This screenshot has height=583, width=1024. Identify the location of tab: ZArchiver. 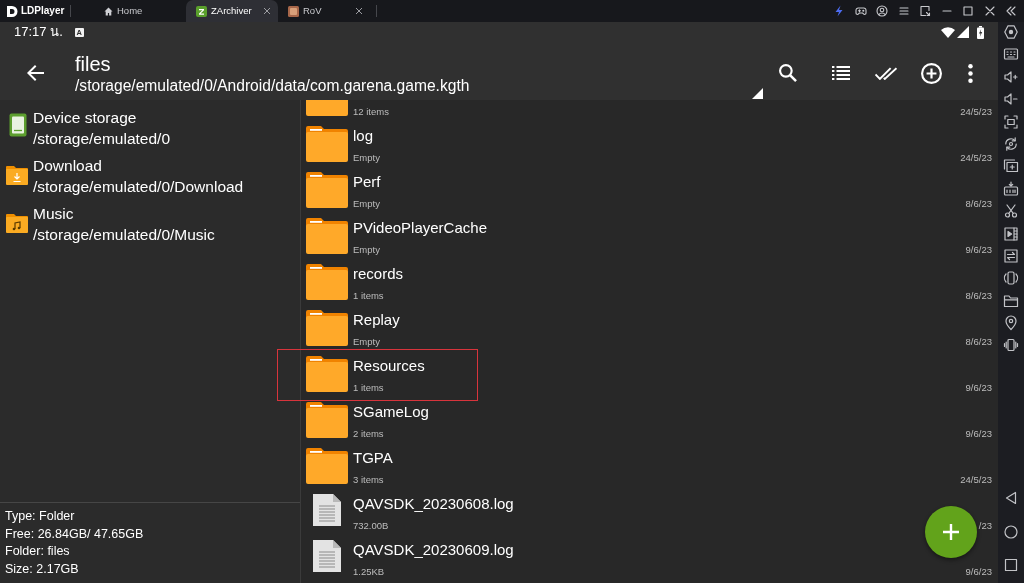
(232, 11).